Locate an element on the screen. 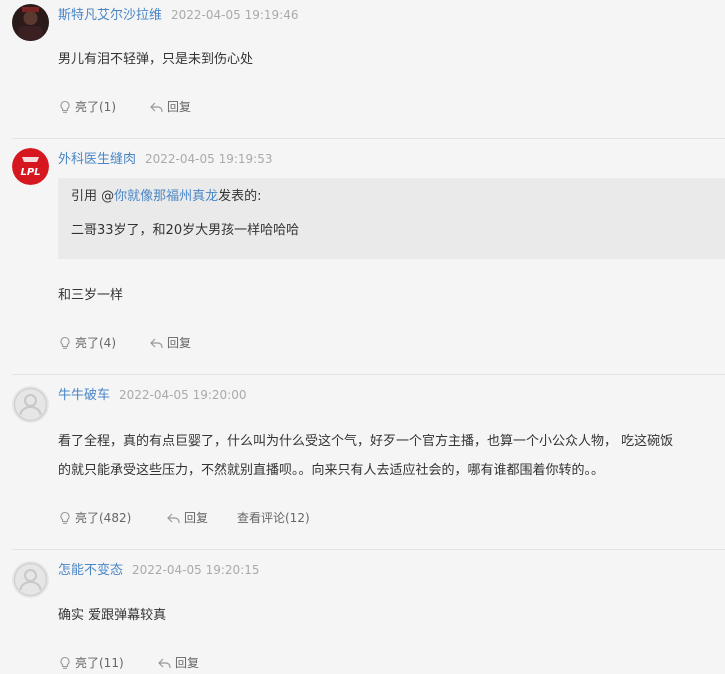 This screenshot has width=725, height=674. comment-header: 斯特凡艾尔沙拉维 2022-04-05 19:19:46 is located at coordinates (178, 15).